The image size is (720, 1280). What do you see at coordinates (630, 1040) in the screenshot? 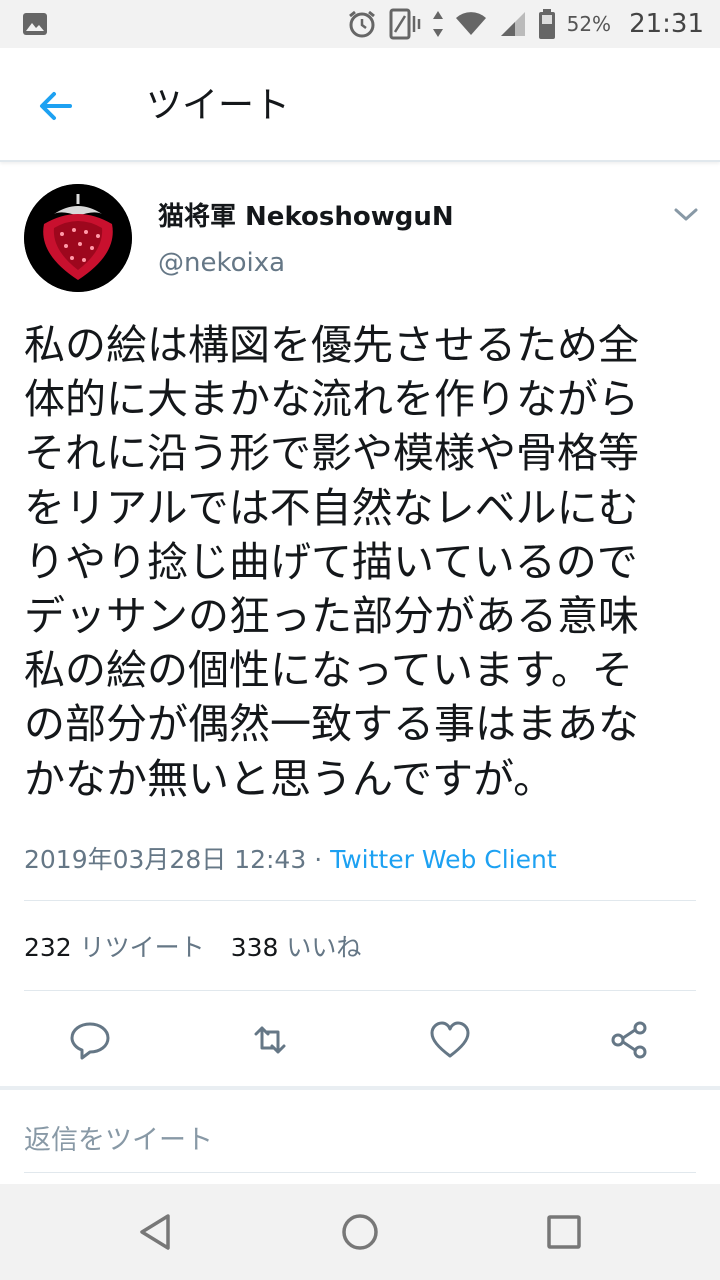
I see `share-icon` at bounding box center [630, 1040].